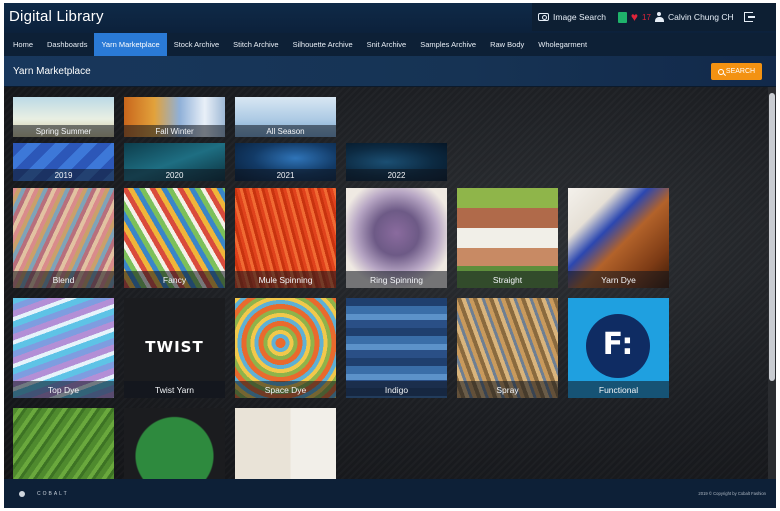  Describe the element at coordinates (772, 237) in the screenshot. I see `scrollbar-thumb` at that location.